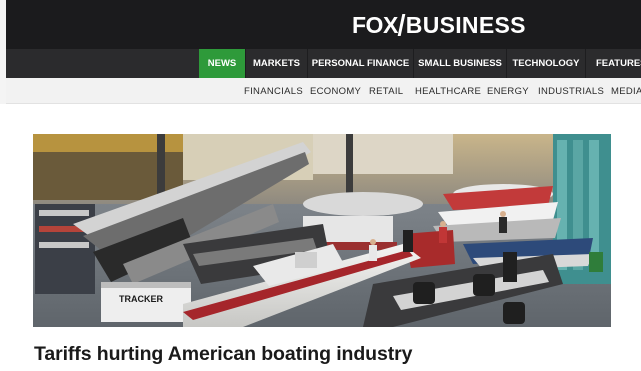  I want to click on subnav-item-energy: ENERGY, so click(508, 91).